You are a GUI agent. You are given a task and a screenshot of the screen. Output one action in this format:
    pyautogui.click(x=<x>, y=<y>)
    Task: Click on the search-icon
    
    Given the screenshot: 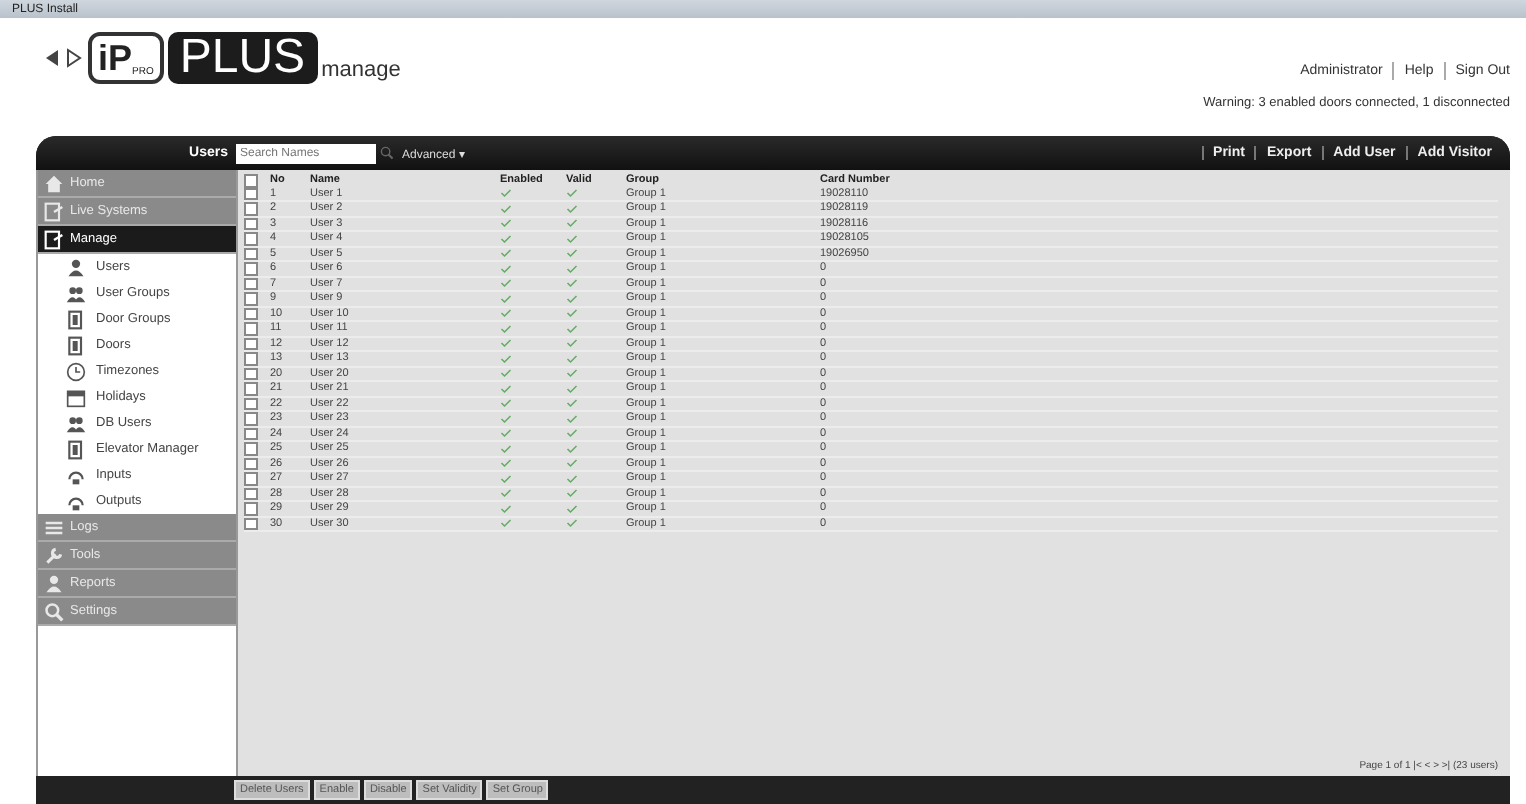 What is the action you would take?
    pyautogui.click(x=387, y=153)
    